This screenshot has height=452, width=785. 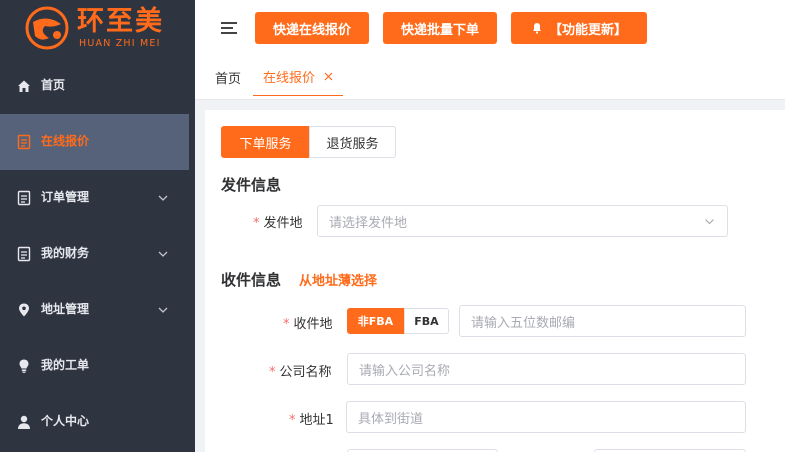 I want to click on sidebar-item-tickets: 我的工单, so click(x=97, y=366).